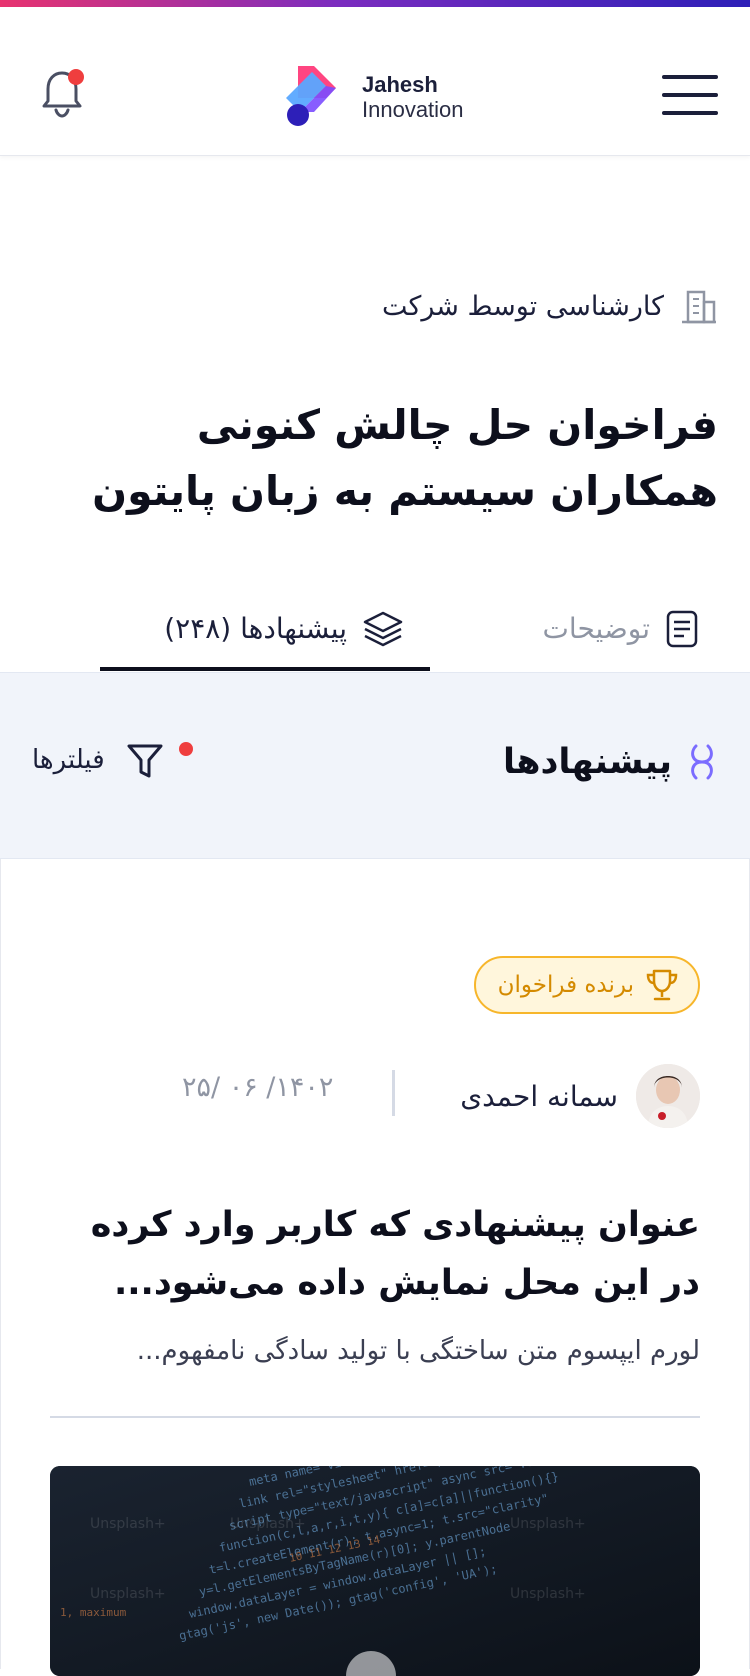  Describe the element at coordinates (702, 762) in the screenshot. I see `link-icon` at that location.